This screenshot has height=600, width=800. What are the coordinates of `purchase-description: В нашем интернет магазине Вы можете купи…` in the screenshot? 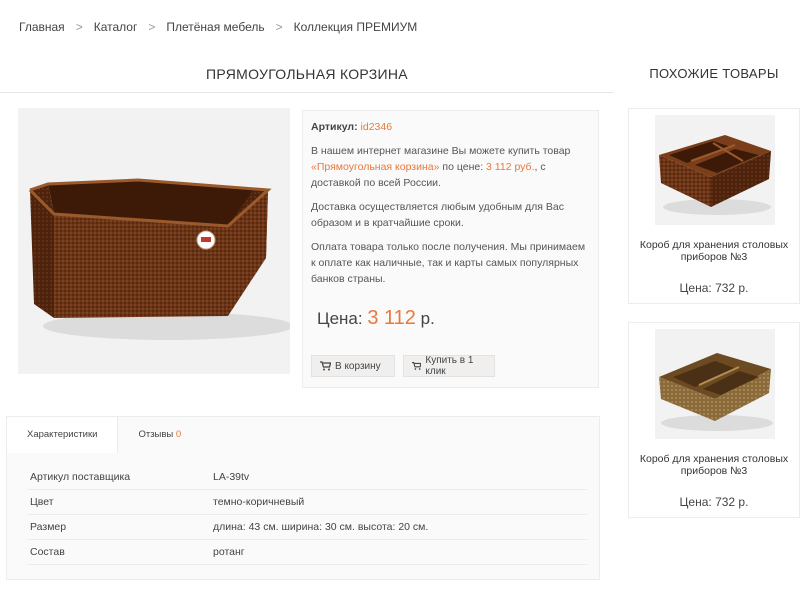 It's located at (450, 167).